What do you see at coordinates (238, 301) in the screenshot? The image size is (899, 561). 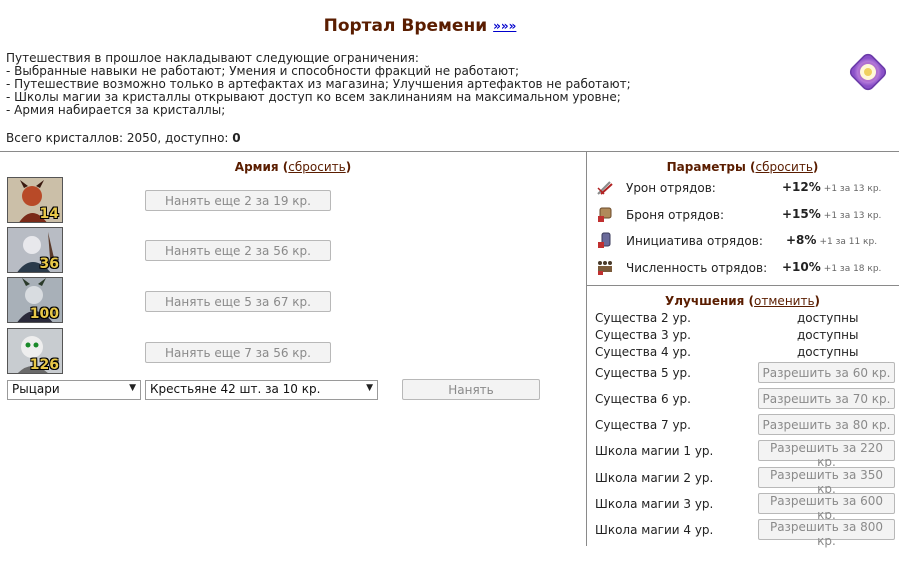 I see `hire-more-button: Нанять еще 5 за 67 кр.` at bounding box center [238, 301].